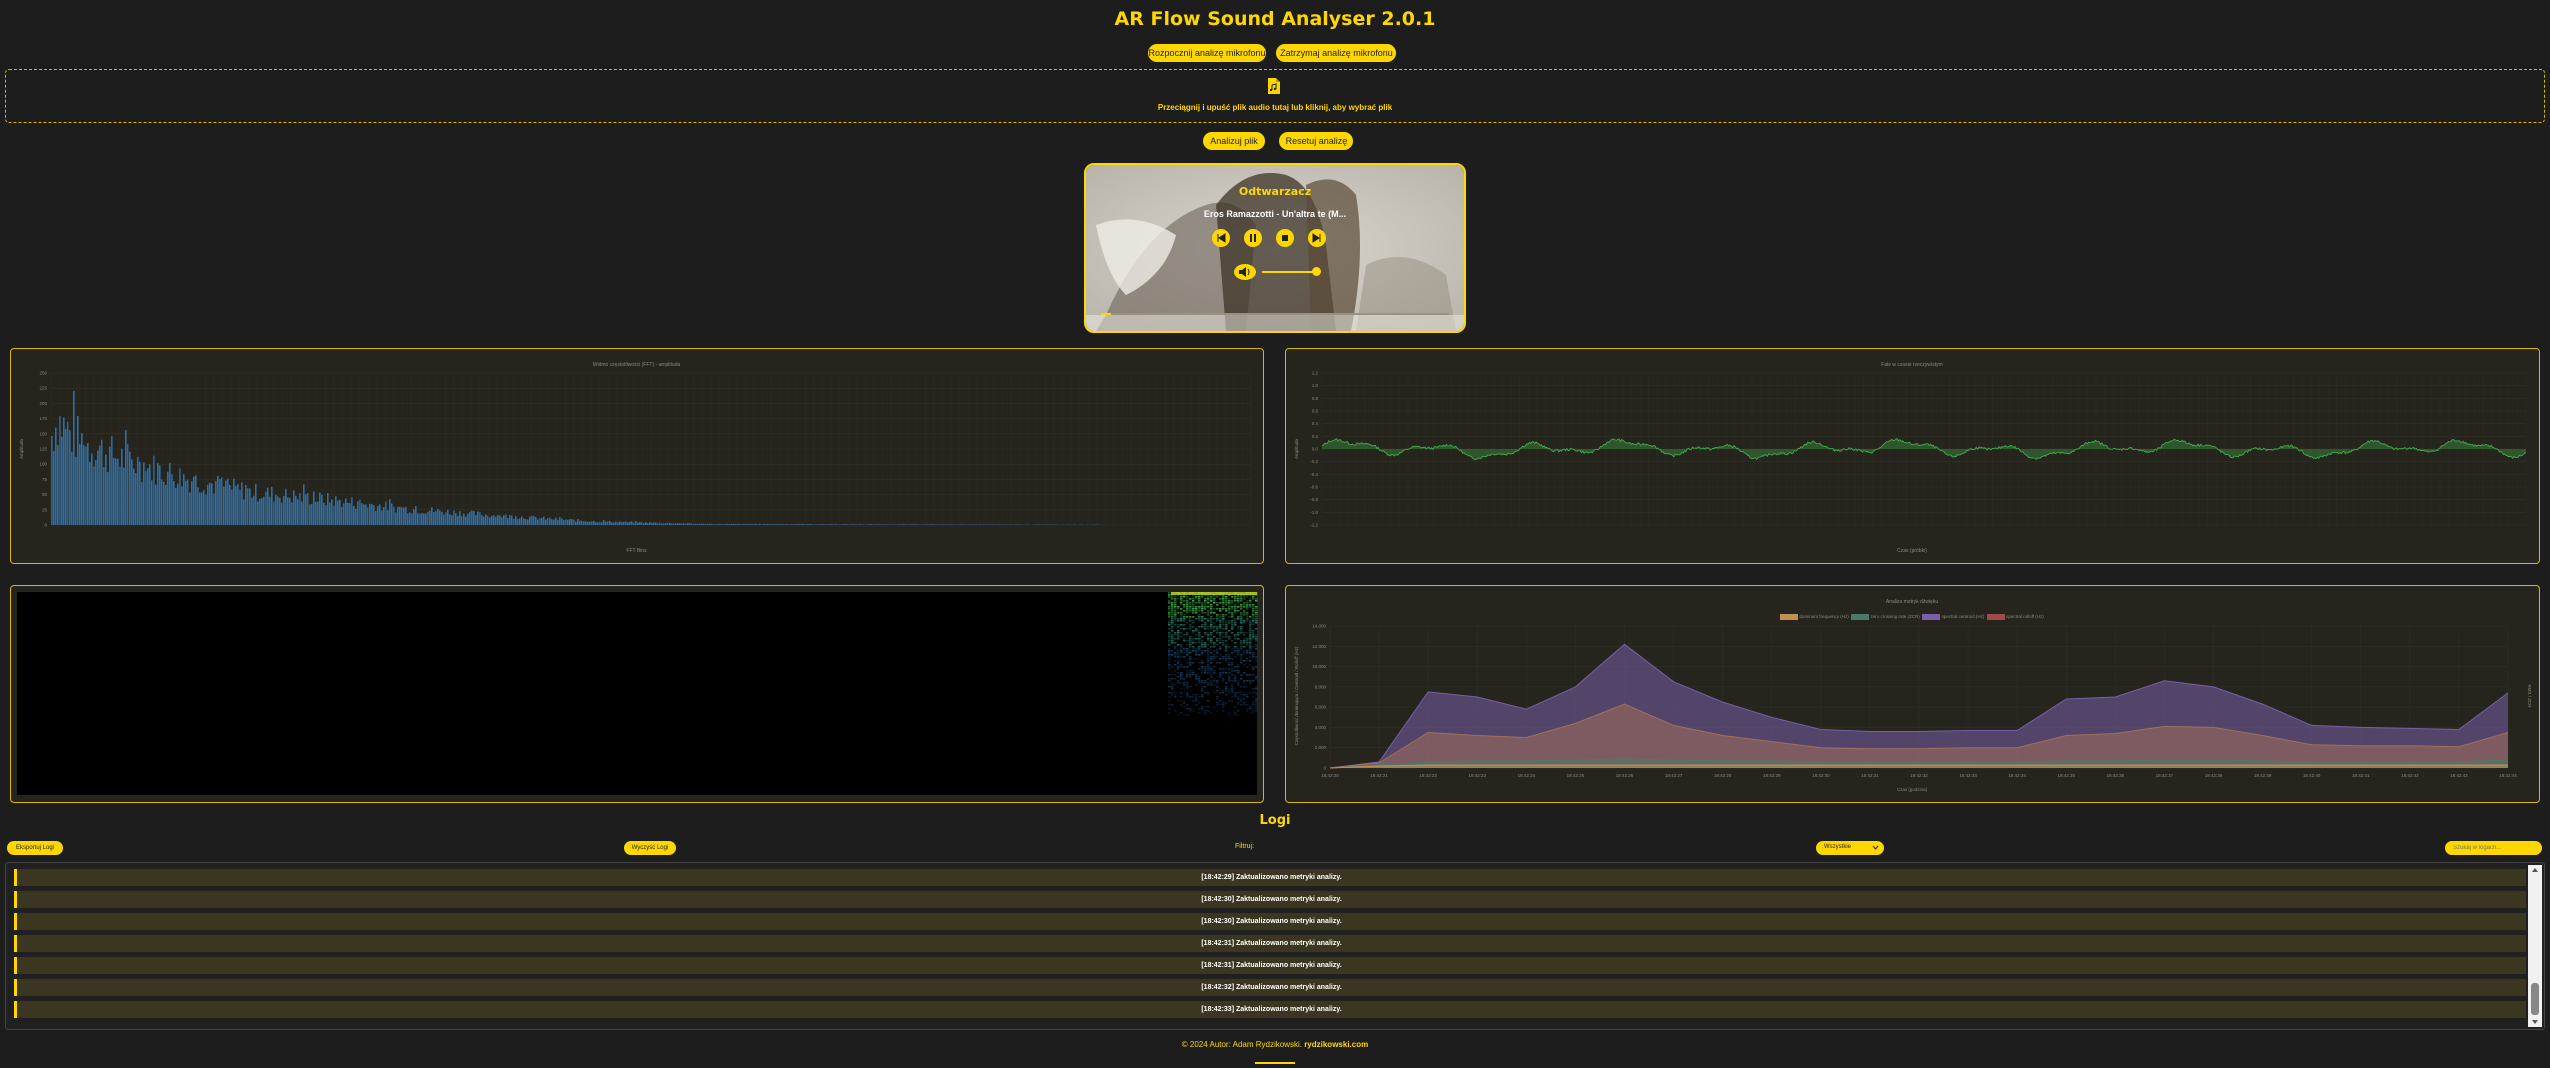 The image size is (2550, 1068). Describe the element at coordinates (1253, 238) in the screenshot. I see `pause-icon` at that location.